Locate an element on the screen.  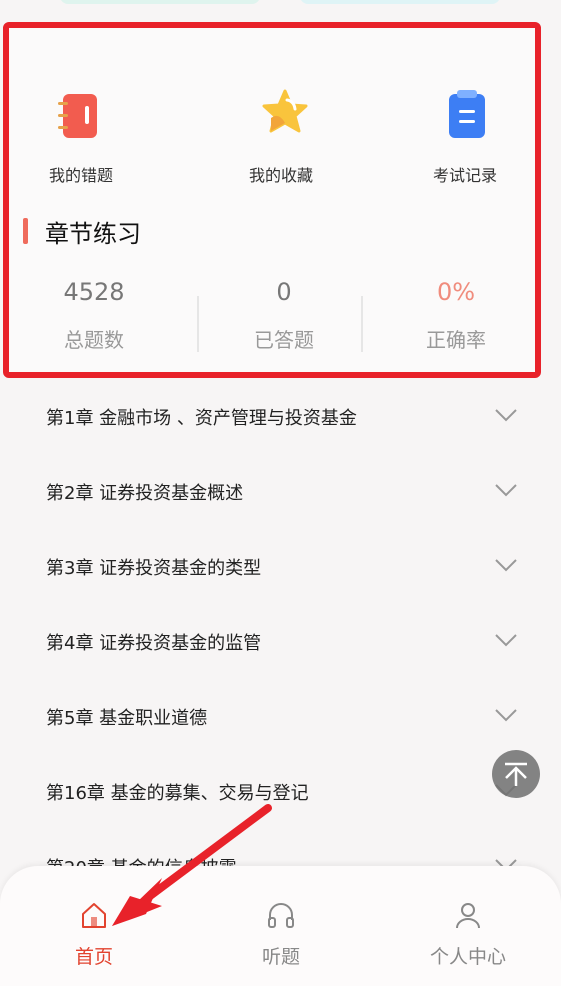
section-accent-bar is located at coordinates (25, 231).